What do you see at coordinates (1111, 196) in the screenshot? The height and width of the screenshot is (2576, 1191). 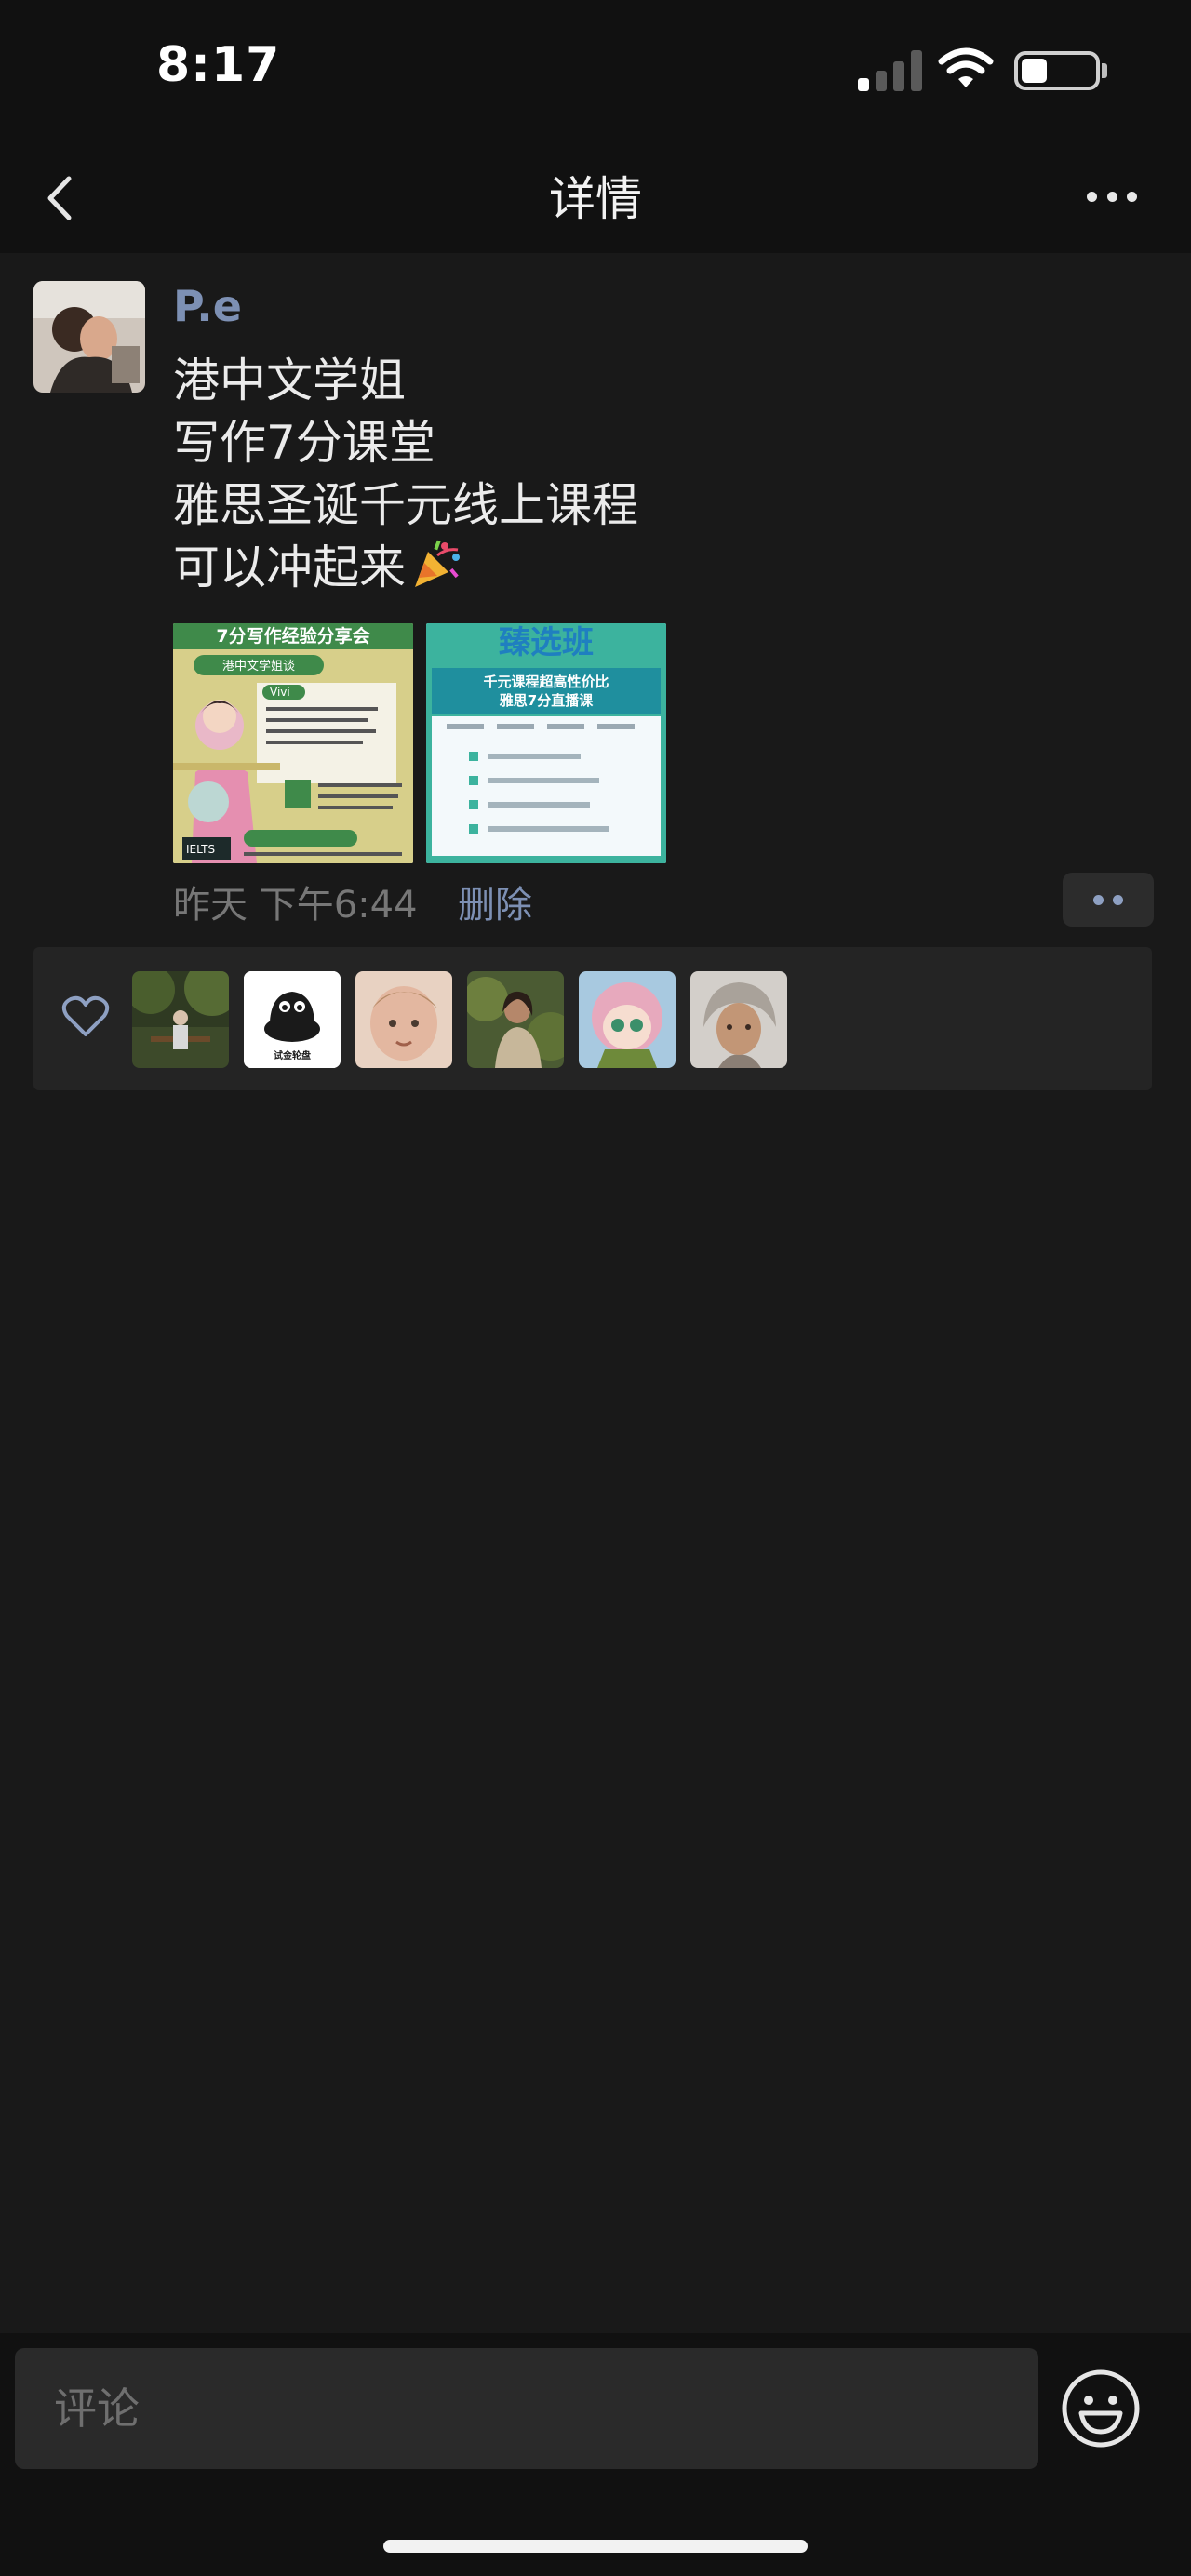 I see `more-options-icon` at bounding box center [1111, 196].